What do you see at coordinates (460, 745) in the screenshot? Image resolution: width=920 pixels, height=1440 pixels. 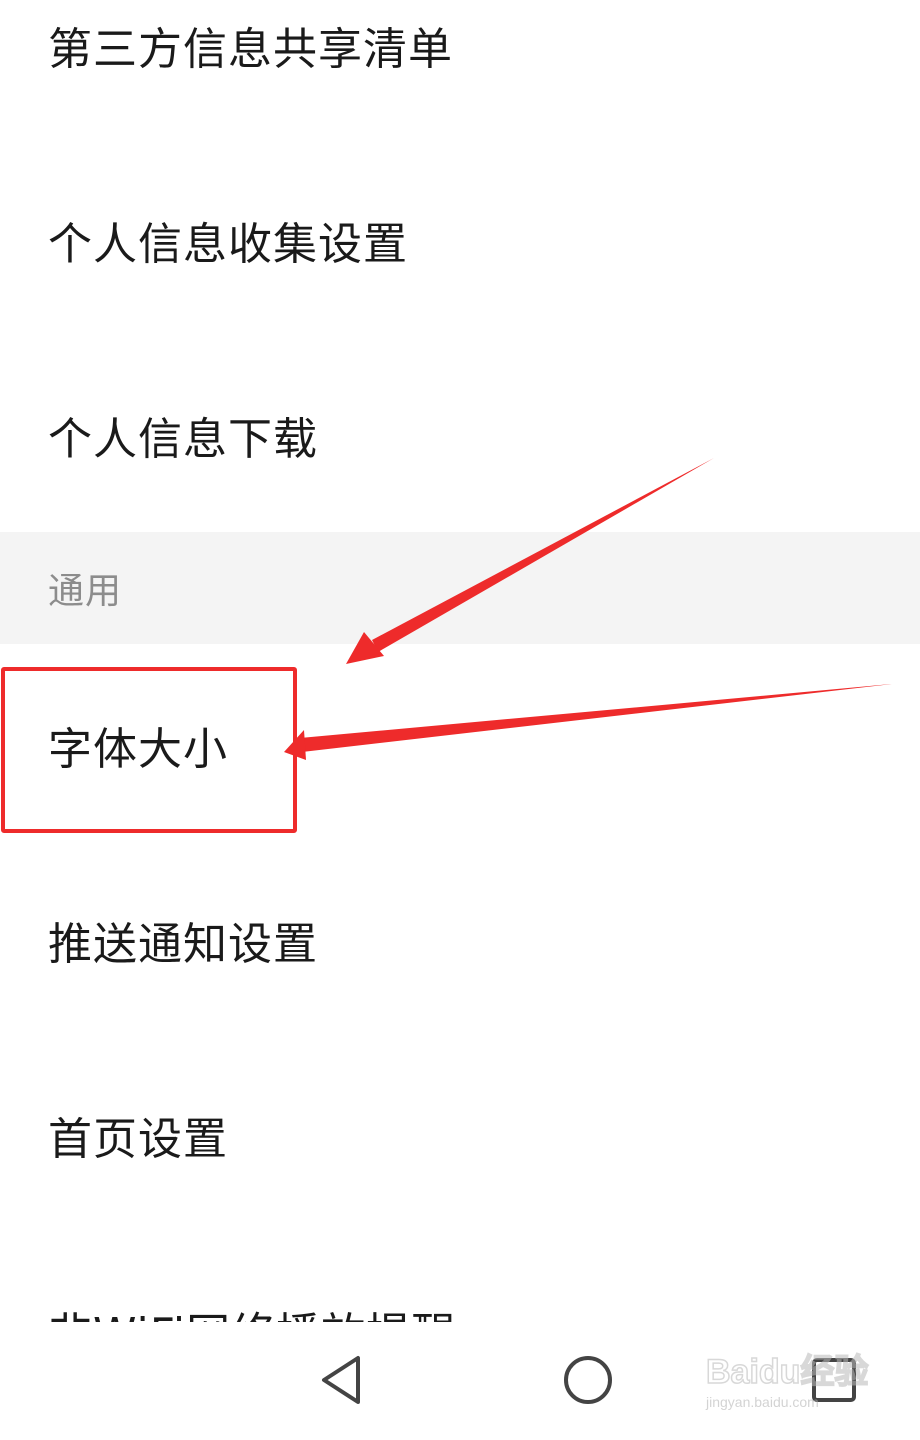 I see `settings-item-font-size: 字体大小` at bounding box center [460, 745].